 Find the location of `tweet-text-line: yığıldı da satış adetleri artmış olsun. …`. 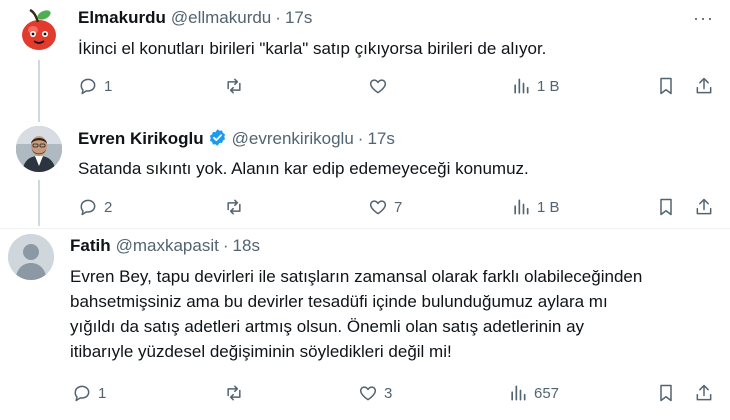

tweet-text-line: yığıldı da satış adetleri artmış olsun. … is located at coordinates (327, 326).